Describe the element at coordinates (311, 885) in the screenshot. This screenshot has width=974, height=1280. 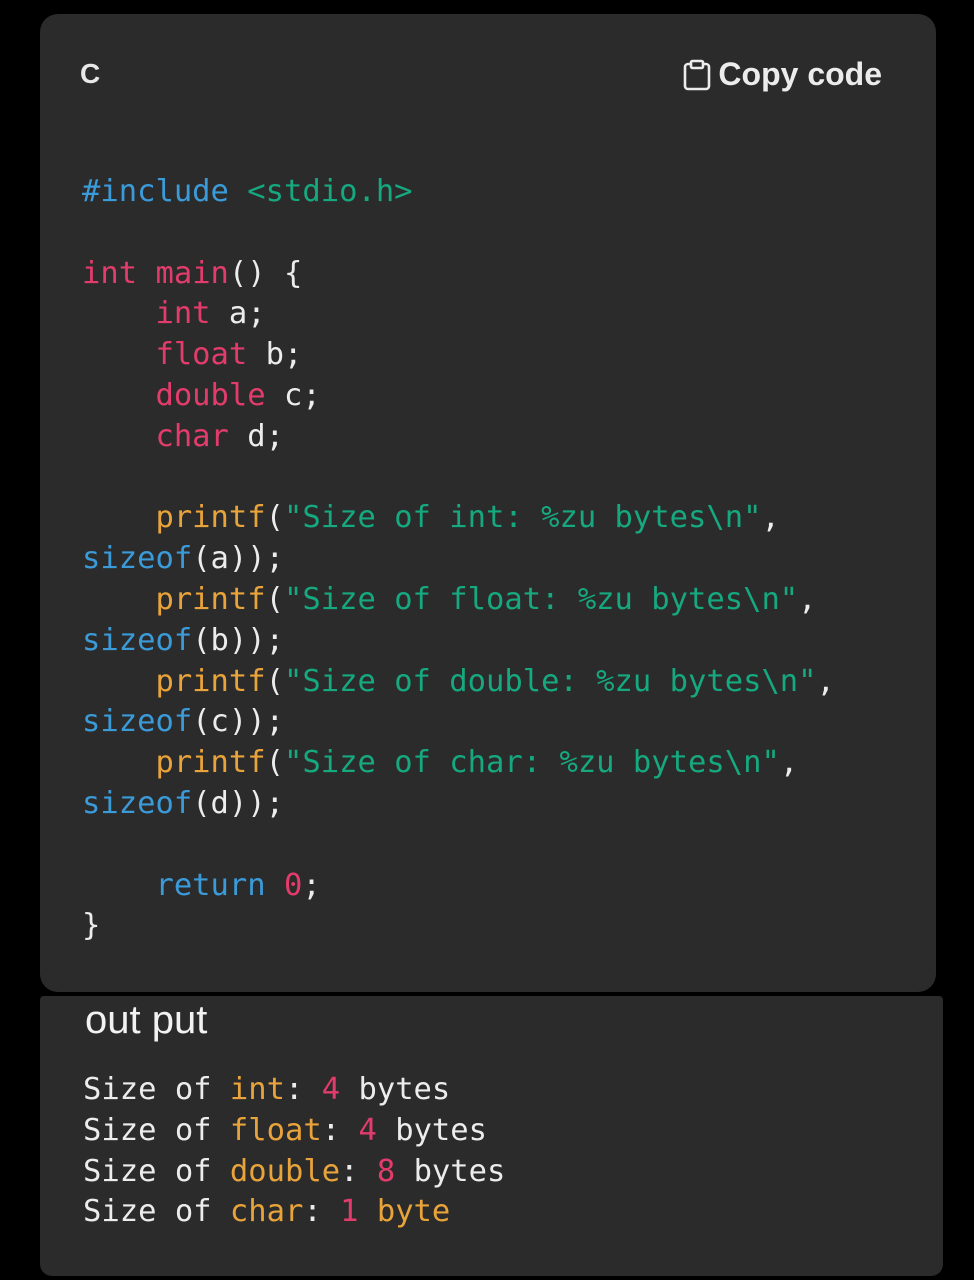
I see `plain-token: ;` at that location.